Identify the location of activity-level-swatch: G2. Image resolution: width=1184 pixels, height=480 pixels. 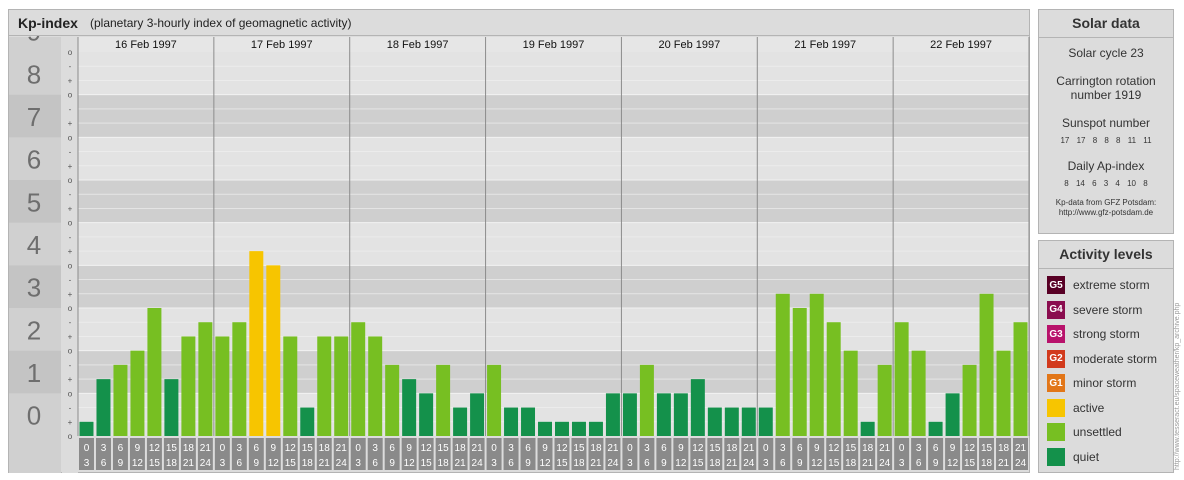
(1056, 358).